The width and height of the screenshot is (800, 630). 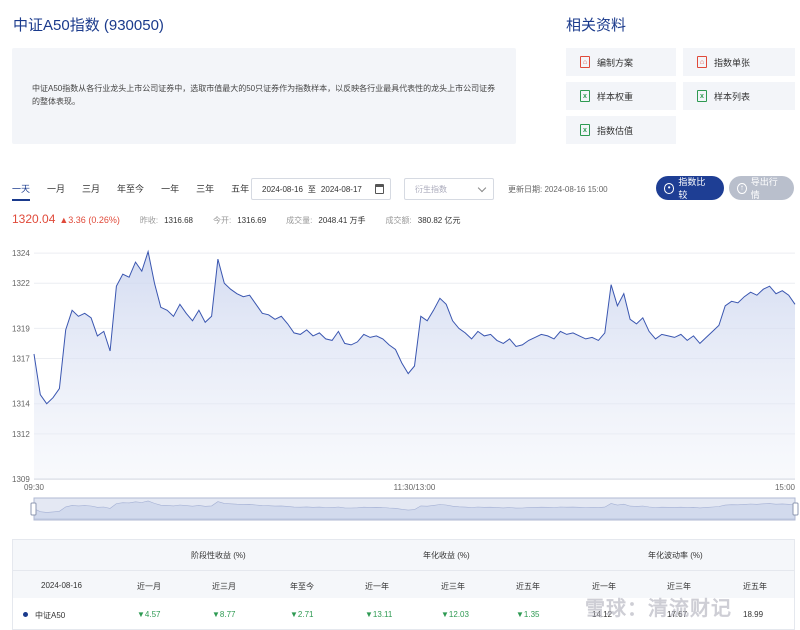 I want to click on y-tick-label: 1312, so click(x=21, y=434).